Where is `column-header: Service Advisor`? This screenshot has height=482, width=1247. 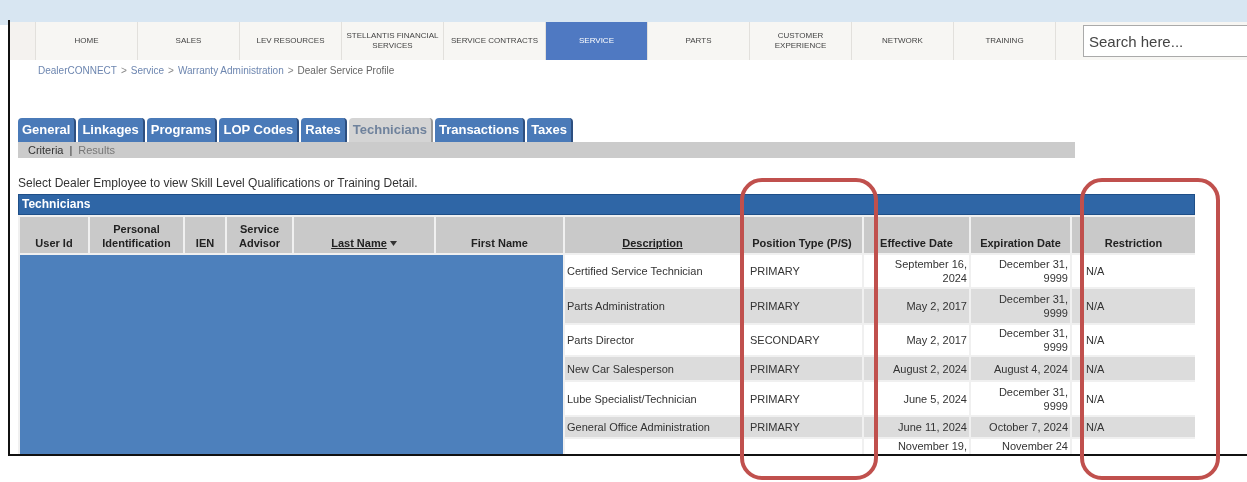 column-header: Service Advisor is located at coordinates (259, 235).